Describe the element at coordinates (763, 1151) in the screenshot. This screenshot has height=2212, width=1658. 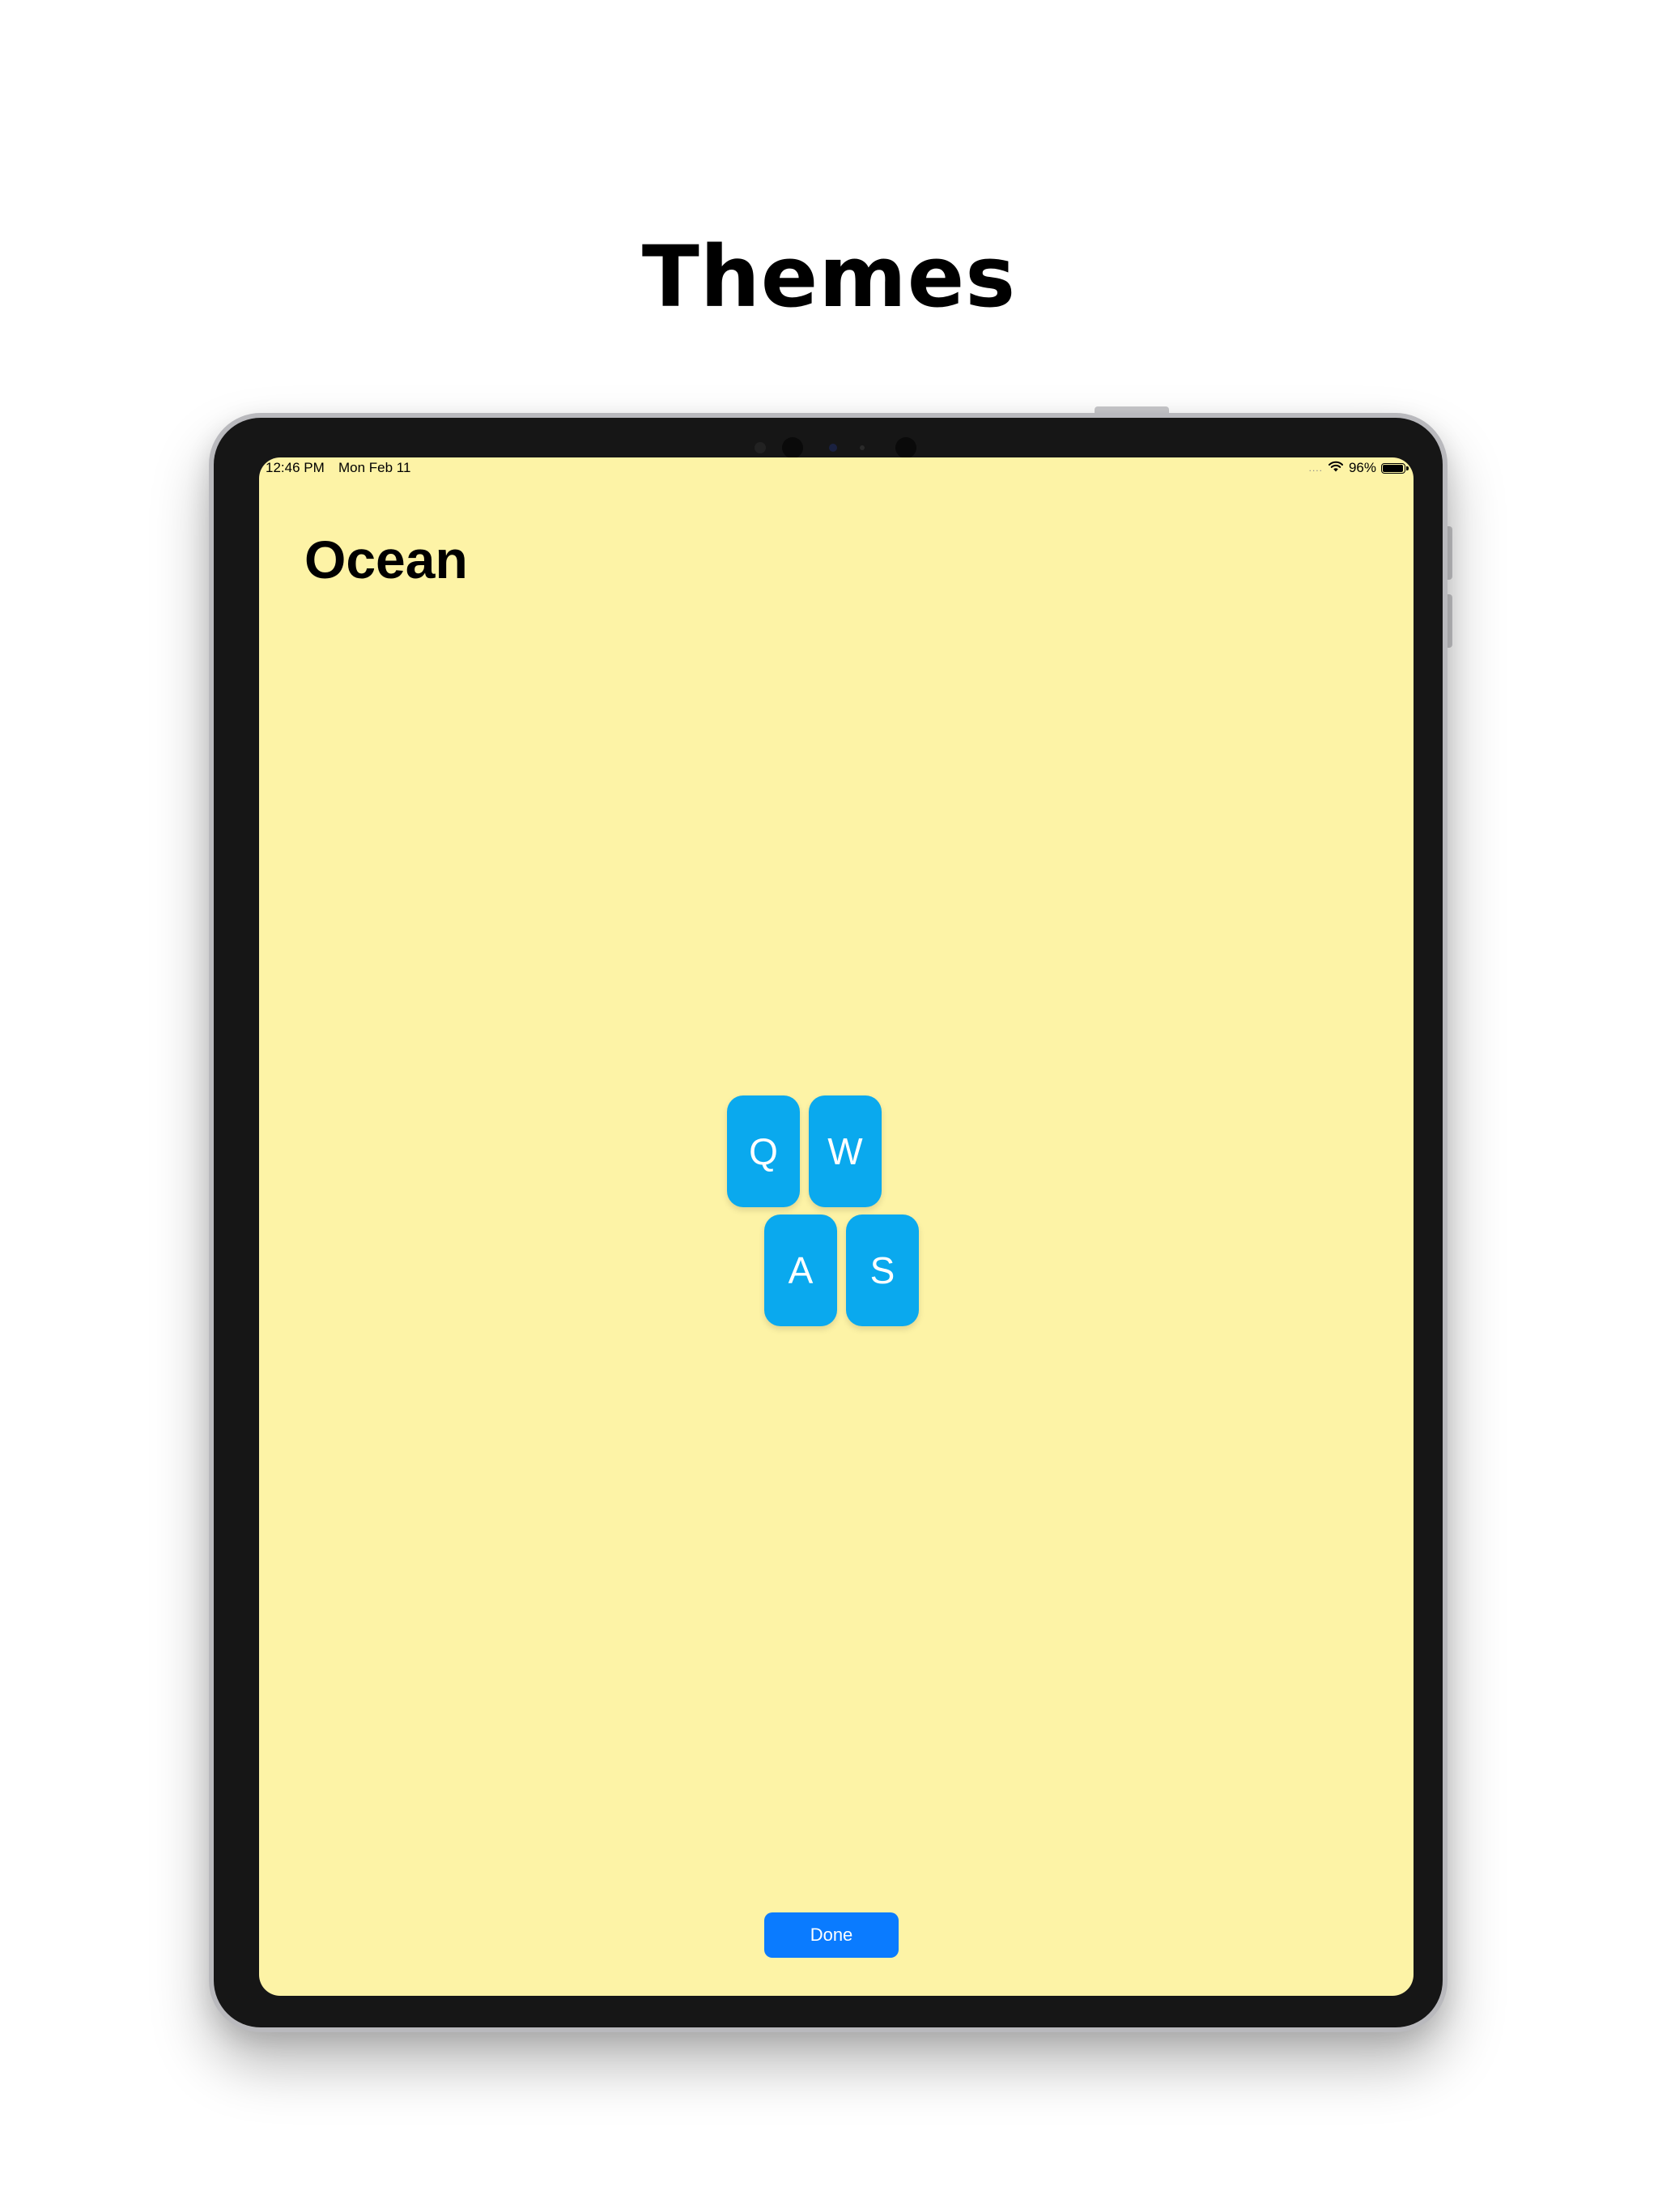
I see `key-q: Q` at that location.